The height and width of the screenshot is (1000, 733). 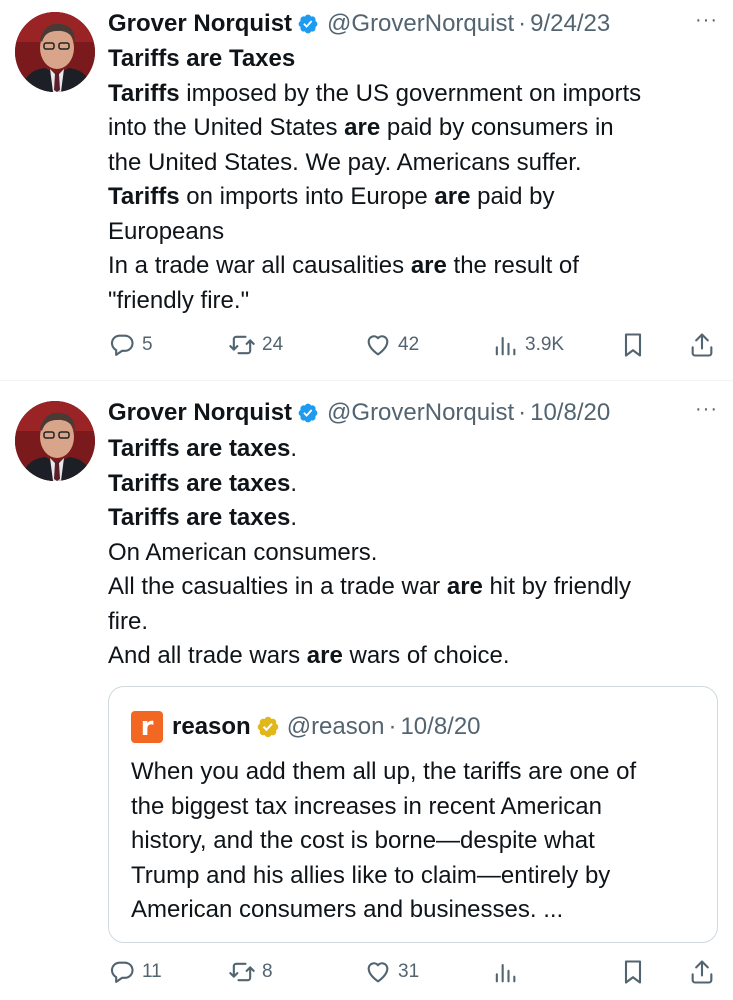 I want to click on verified-gold-badge-icon, so click(x=267, y=727).